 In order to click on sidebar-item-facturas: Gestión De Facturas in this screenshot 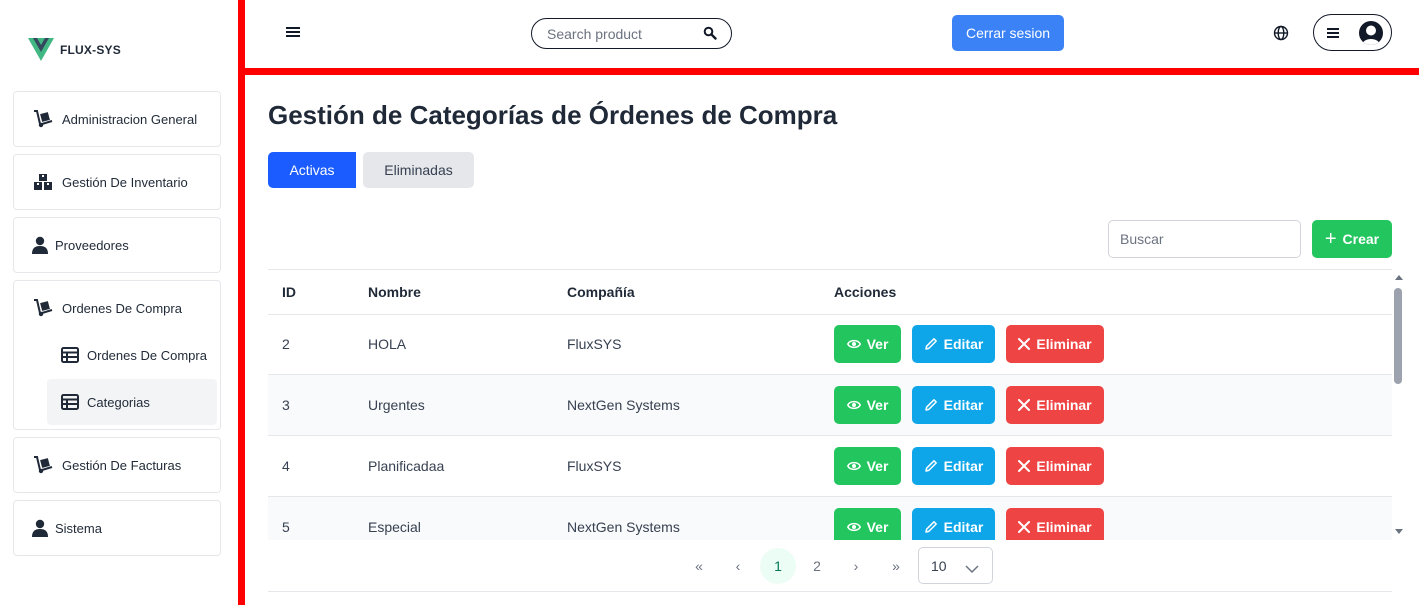, I will do `click(117, 465)`.